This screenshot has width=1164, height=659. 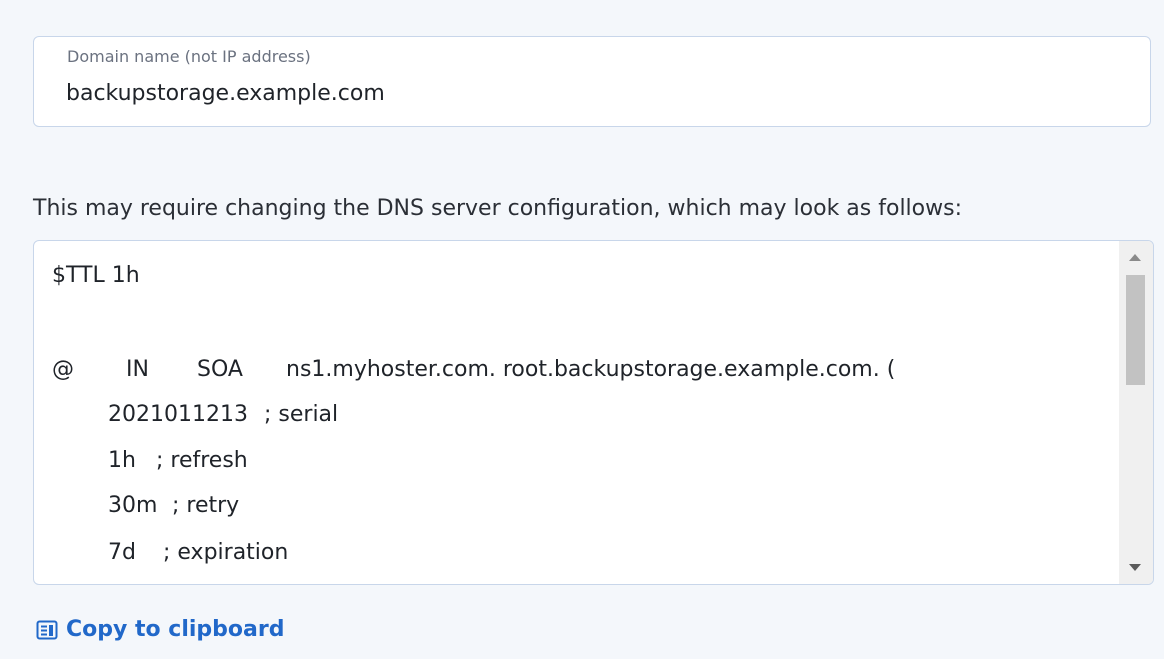 What do you see at coordinates (189, 56) in the screenshot?
I see `domain-name-label: Domain name (not IP address)` at bounding box center [189, 56].